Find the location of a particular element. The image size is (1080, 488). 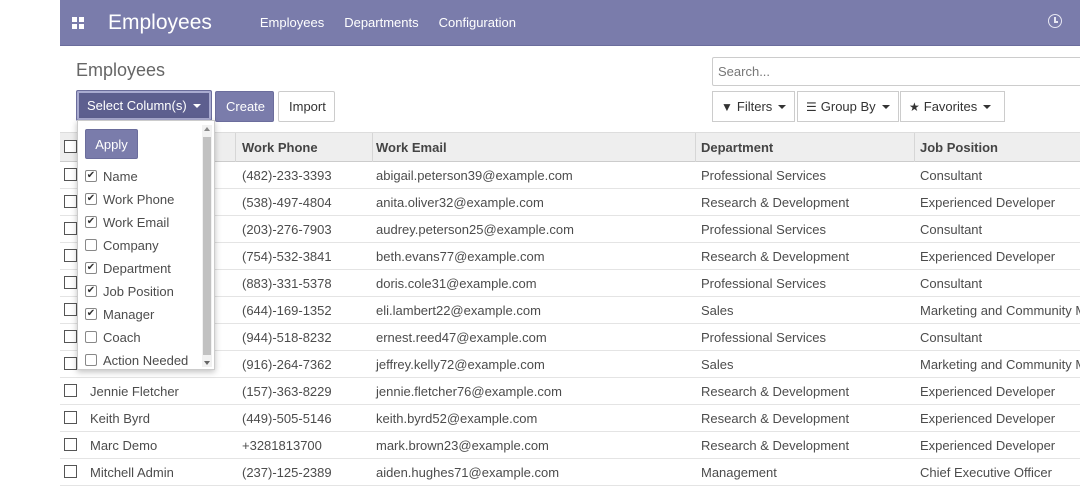

column-option-label: Company is located at coordinates (131, 245).